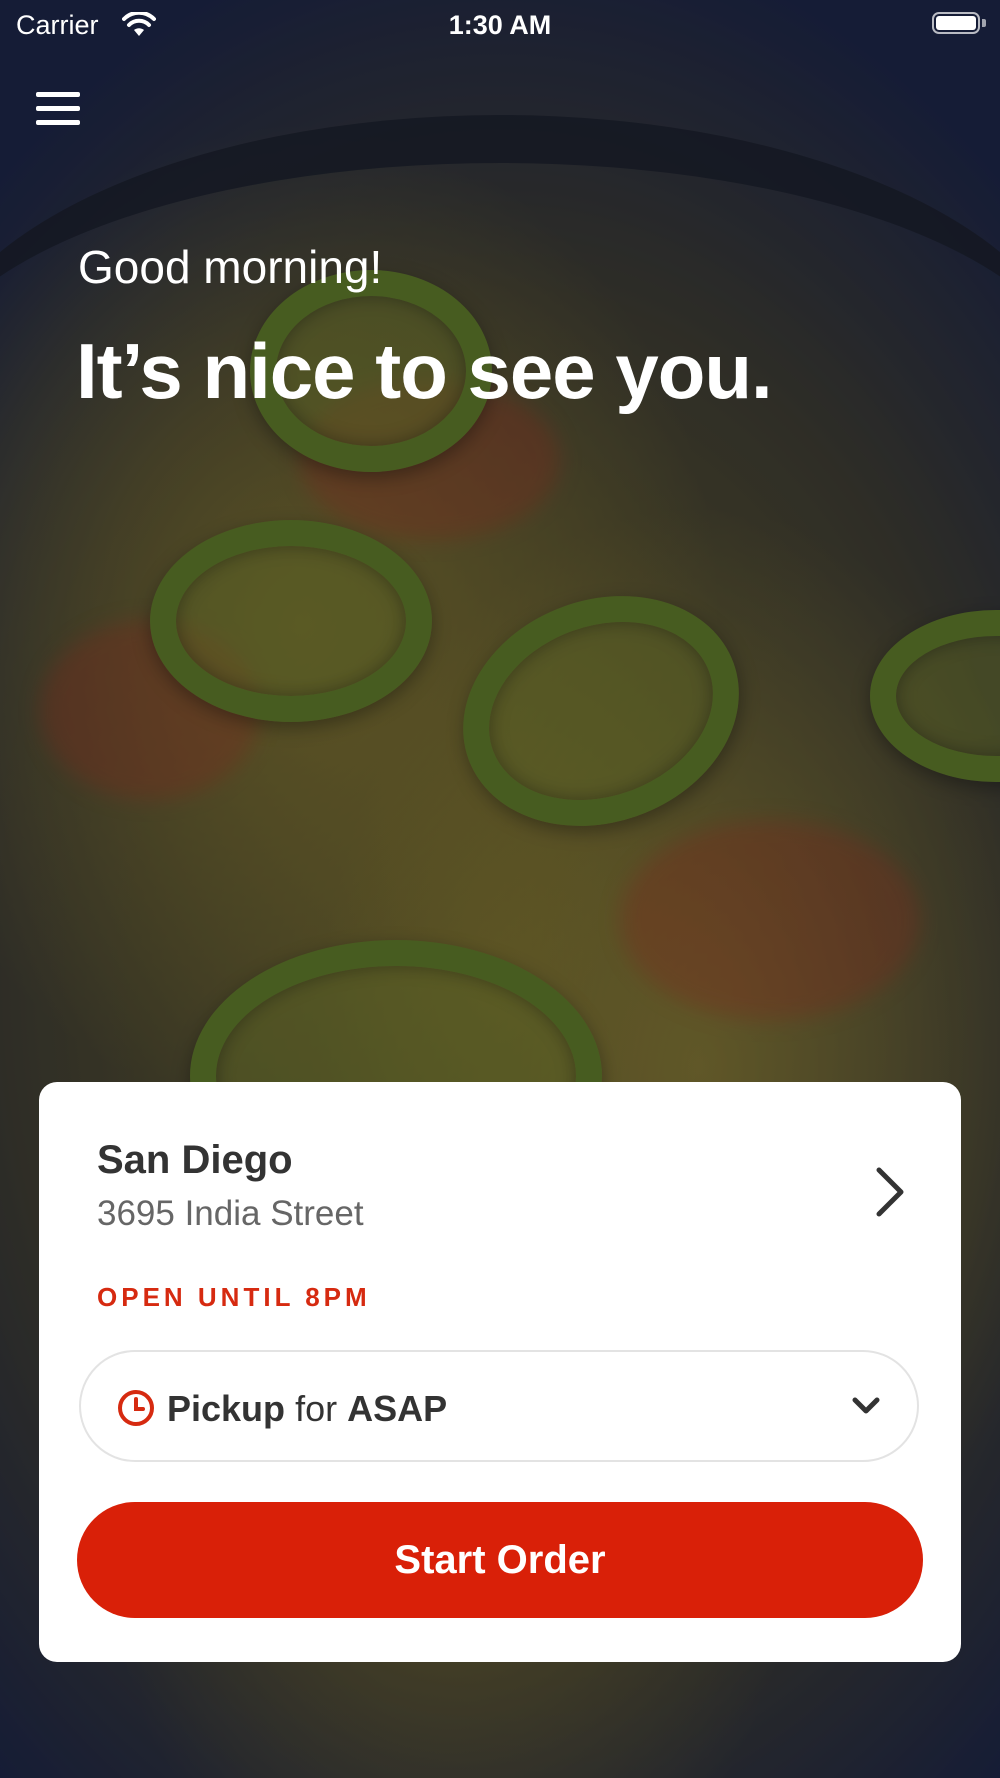 This screenshot has height=1778, width=1000. I want to click on greeting-text: Good morning!, so click(230, 267).